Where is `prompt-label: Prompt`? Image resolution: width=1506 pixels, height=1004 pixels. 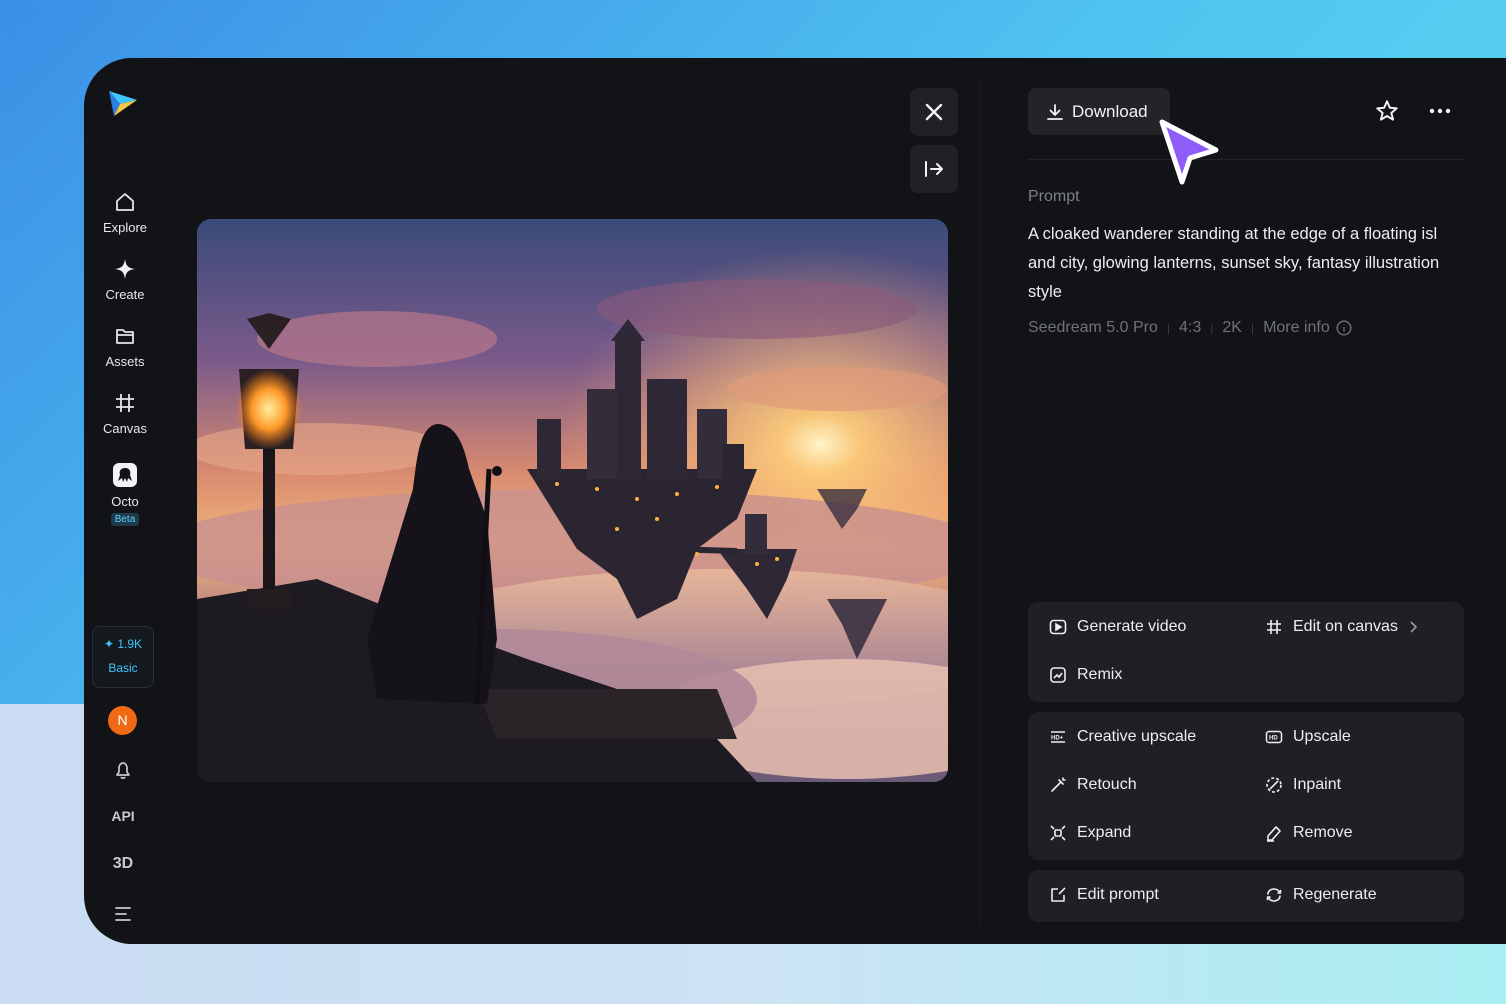 prompt-label: Prompt is located at coordinates (1054, 196).